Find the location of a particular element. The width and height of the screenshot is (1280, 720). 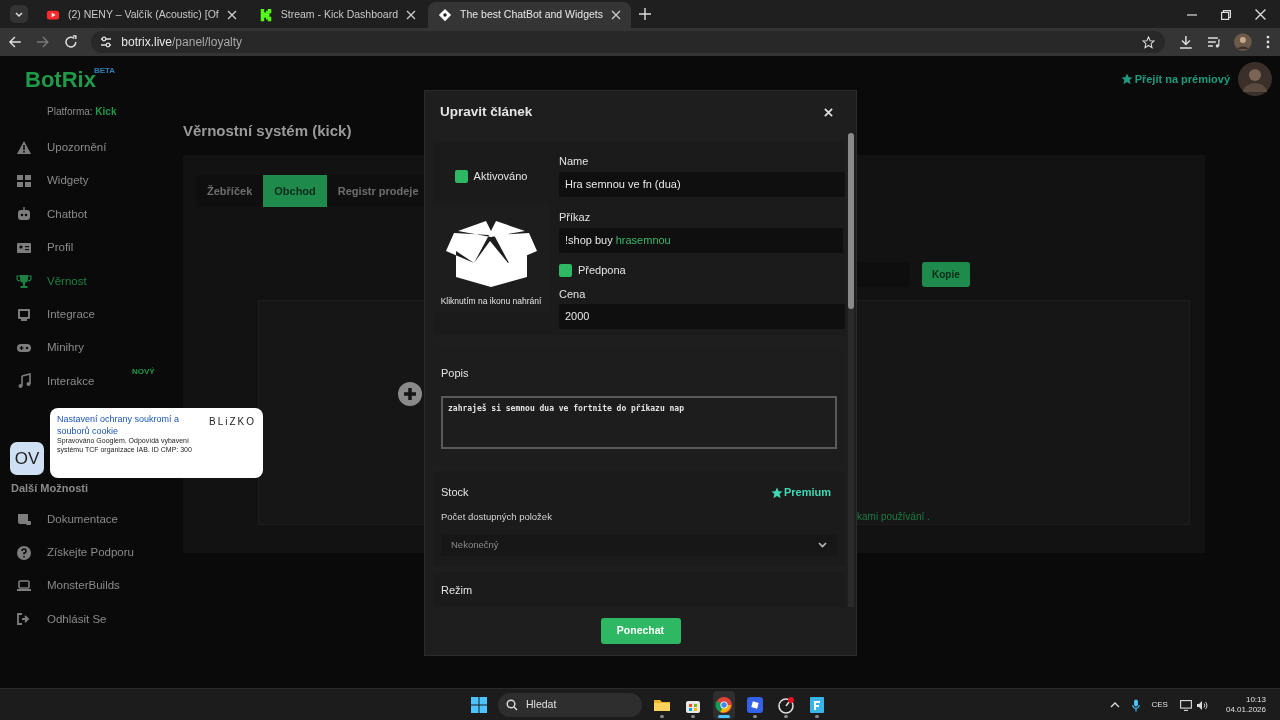

address-field: botrix.live/panel/loyalty is located at coordinates (628, 42).